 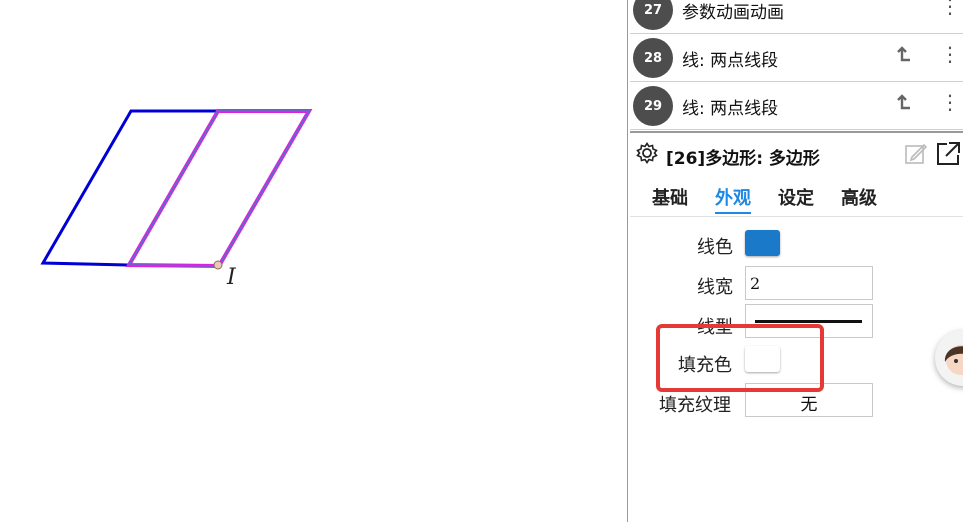 What do you see at coordinates (809, 283) in the screenshot?
I see `line-width-field: 2` at bounding box center [809, 283].